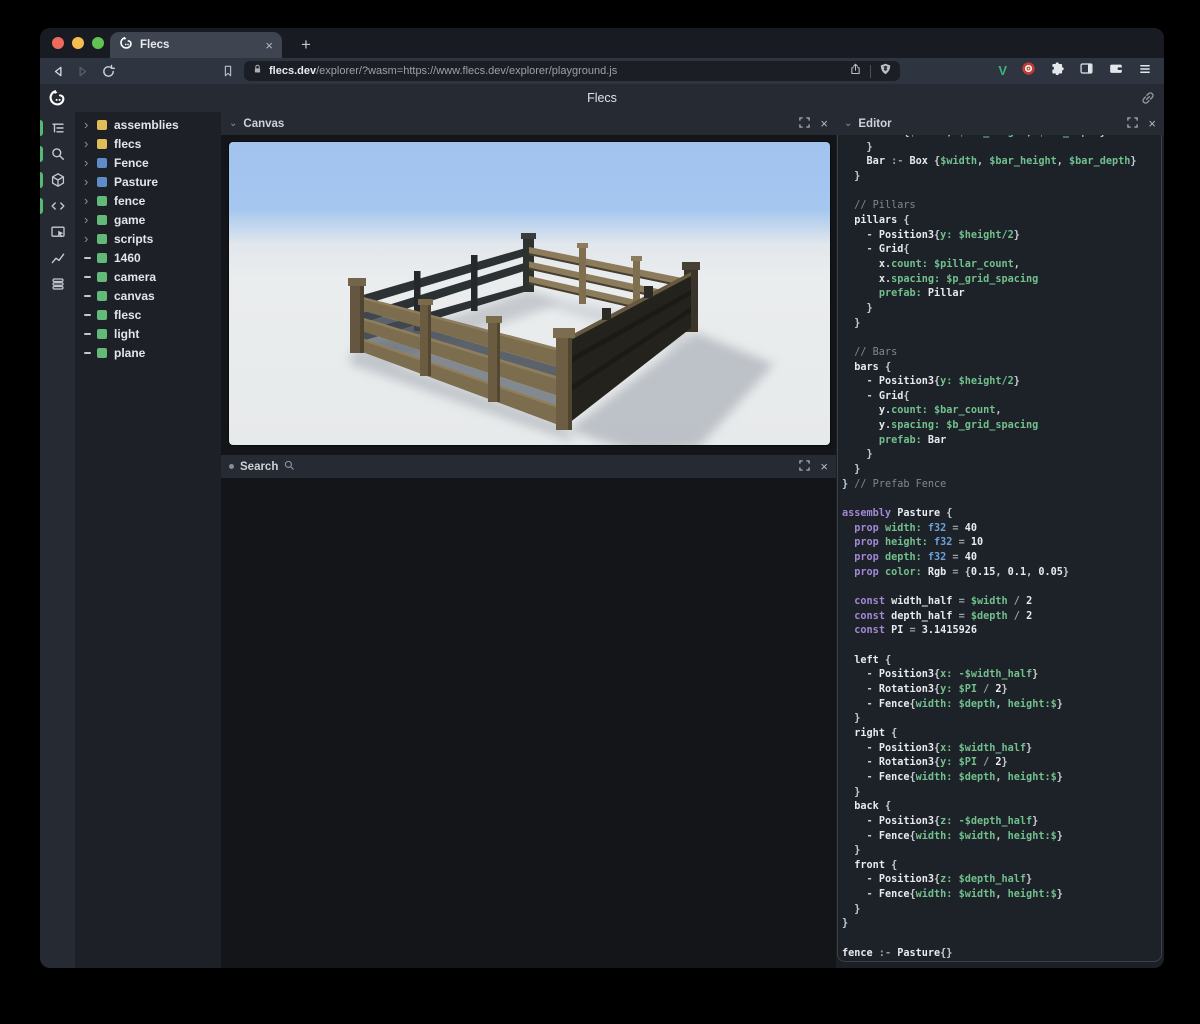 This screenshot has width=1200, height=1024. I want to click on brave-shield-icon, so click(885, 71).